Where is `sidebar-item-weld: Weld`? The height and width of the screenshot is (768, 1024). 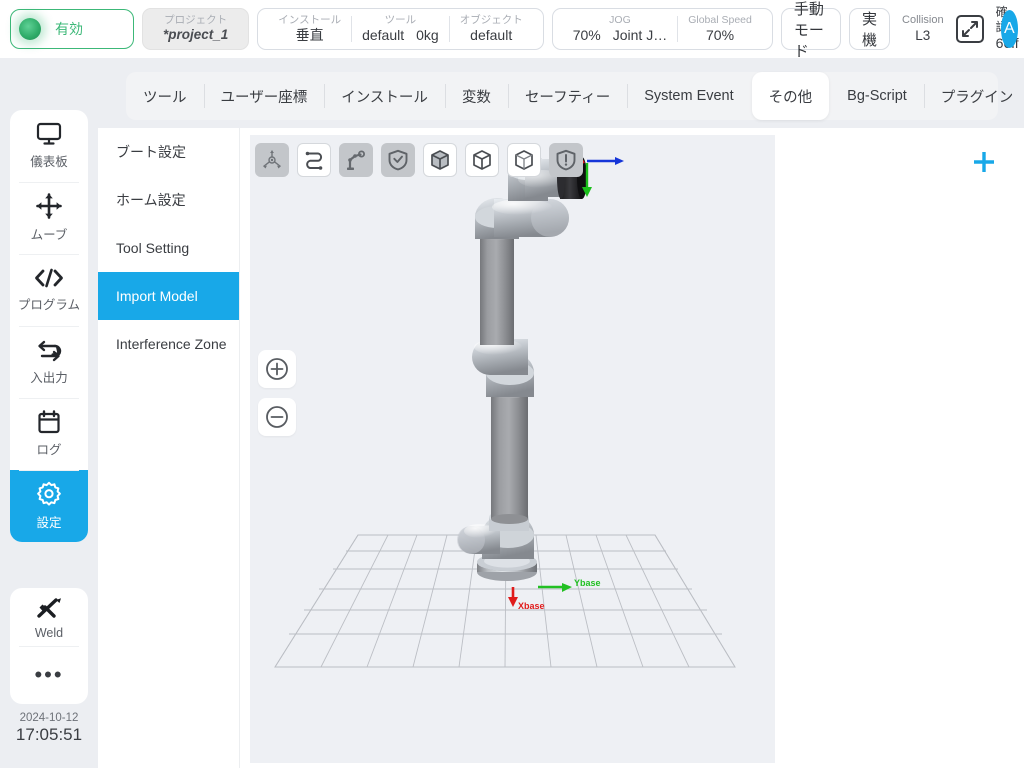
sidebar-item-weld: Weld is located at coordinates (49, 617).